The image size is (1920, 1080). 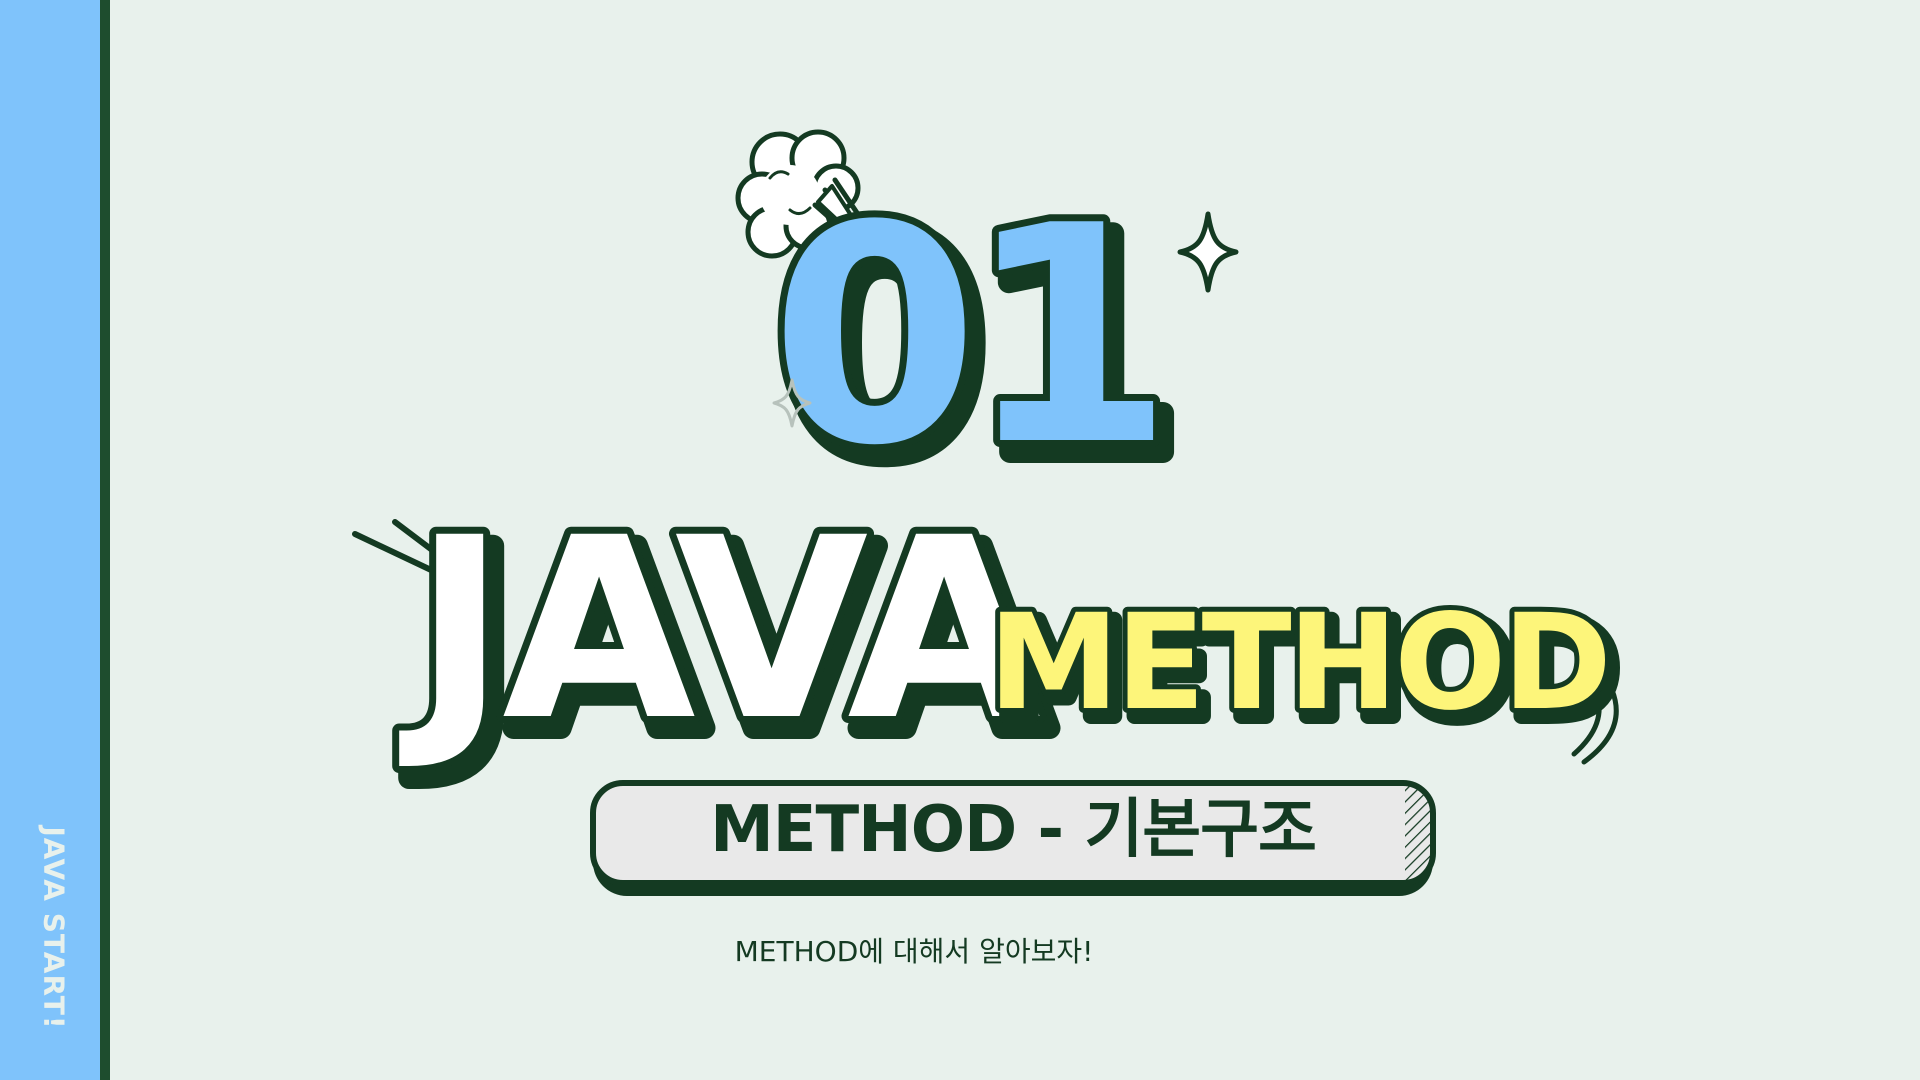 I want to click on title-accent: METHOD, so click(x=1298, y=663).